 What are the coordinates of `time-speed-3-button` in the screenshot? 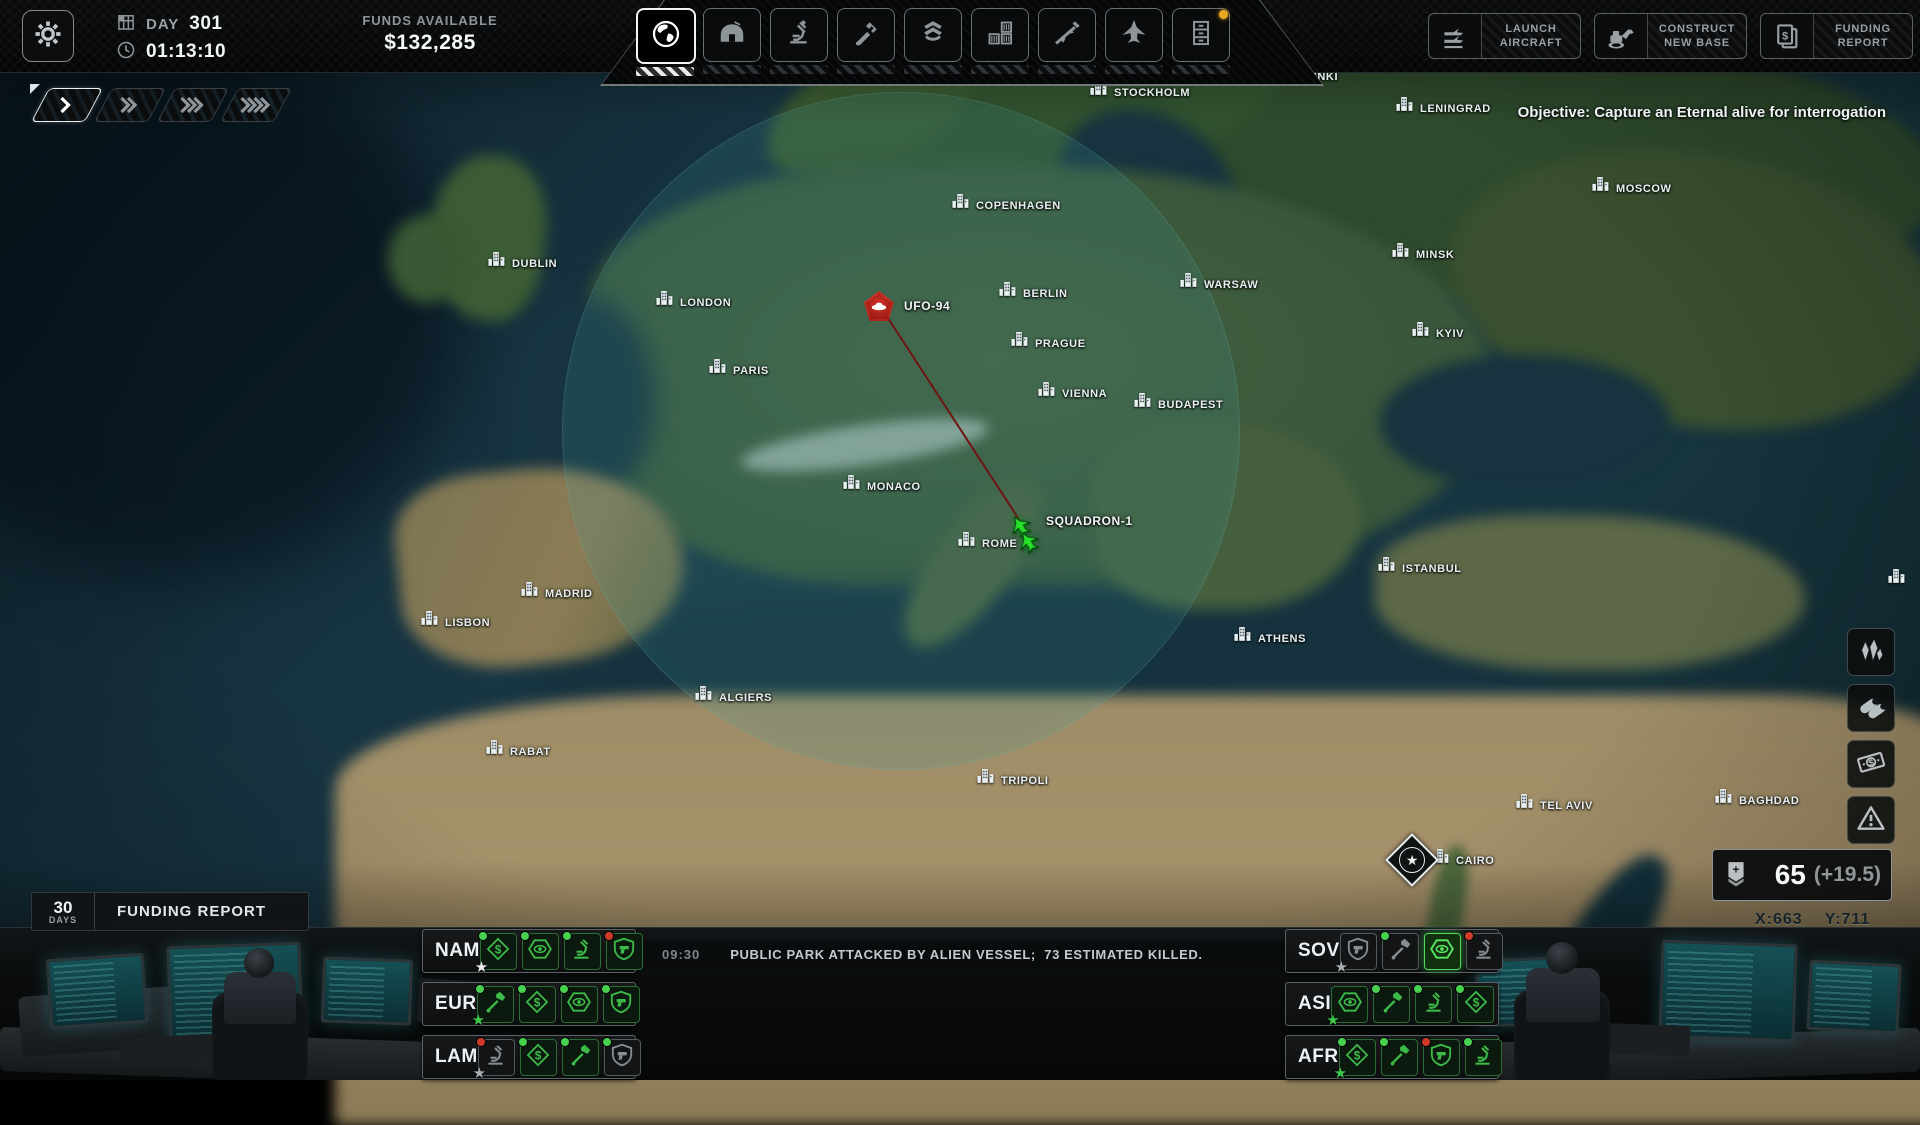 It's located at (193, 105).